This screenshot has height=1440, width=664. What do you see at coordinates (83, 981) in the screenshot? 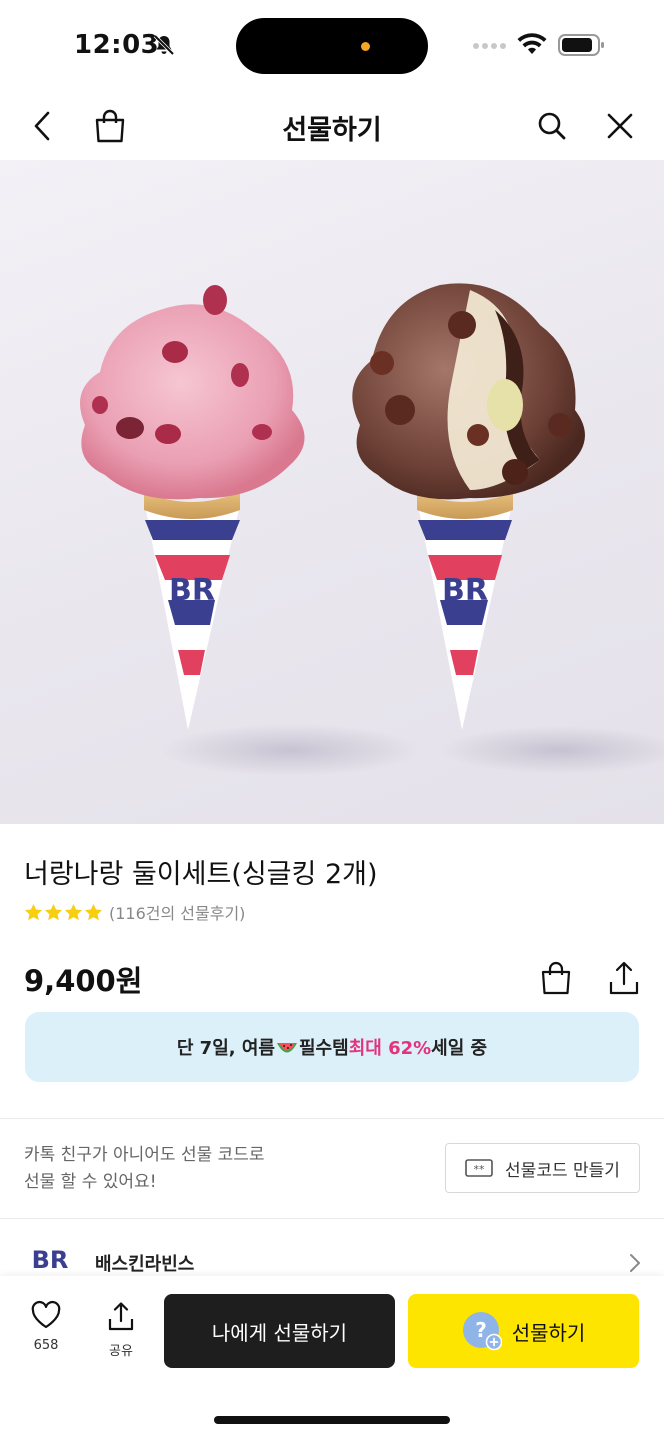
I see `product-price: 9,400원` at bounding box center [83, 981].